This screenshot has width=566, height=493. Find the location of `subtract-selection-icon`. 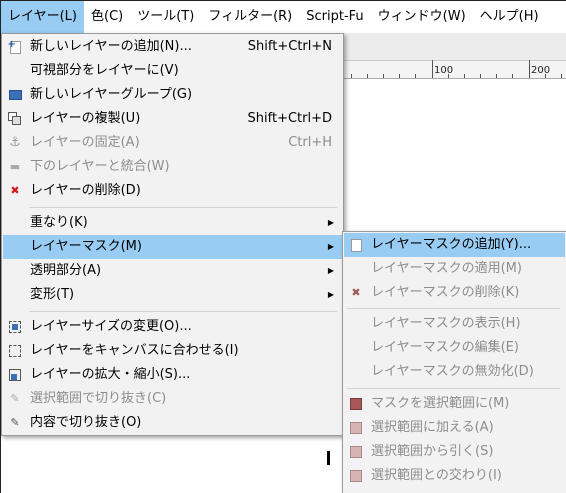

subtract-selection-icon is located at coordinates (356, 452).